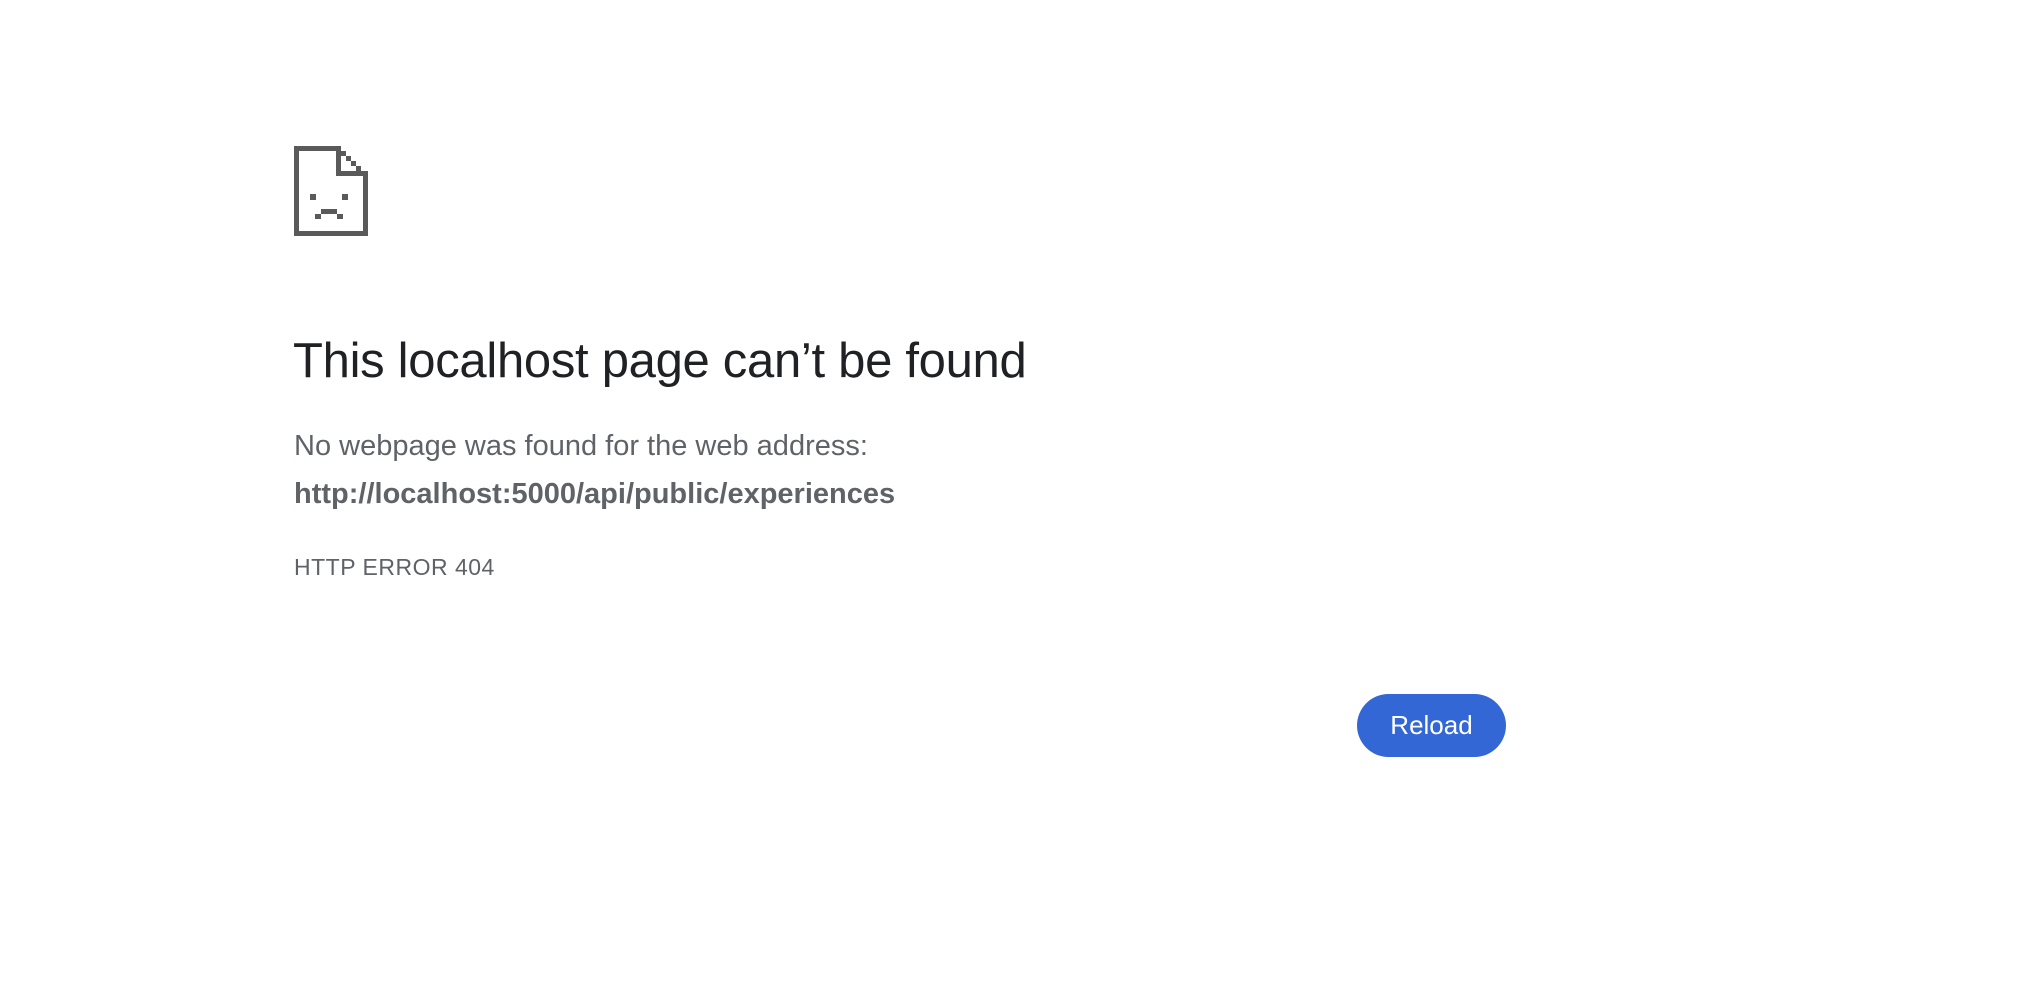 The width and height of the screenshot is (2030, 984). What do you see at coordinates (1431, 725) in the screenshot?
I see `reload-button: Reload` at bounding box center [1431, 725].